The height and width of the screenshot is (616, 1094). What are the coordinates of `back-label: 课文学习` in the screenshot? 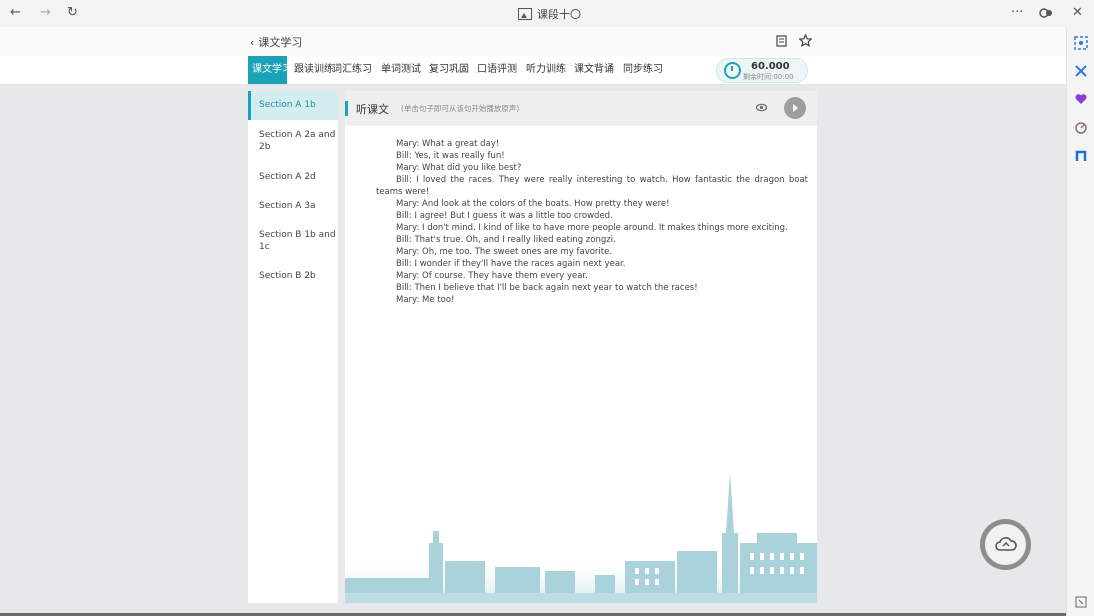 It's located at (280, 42).